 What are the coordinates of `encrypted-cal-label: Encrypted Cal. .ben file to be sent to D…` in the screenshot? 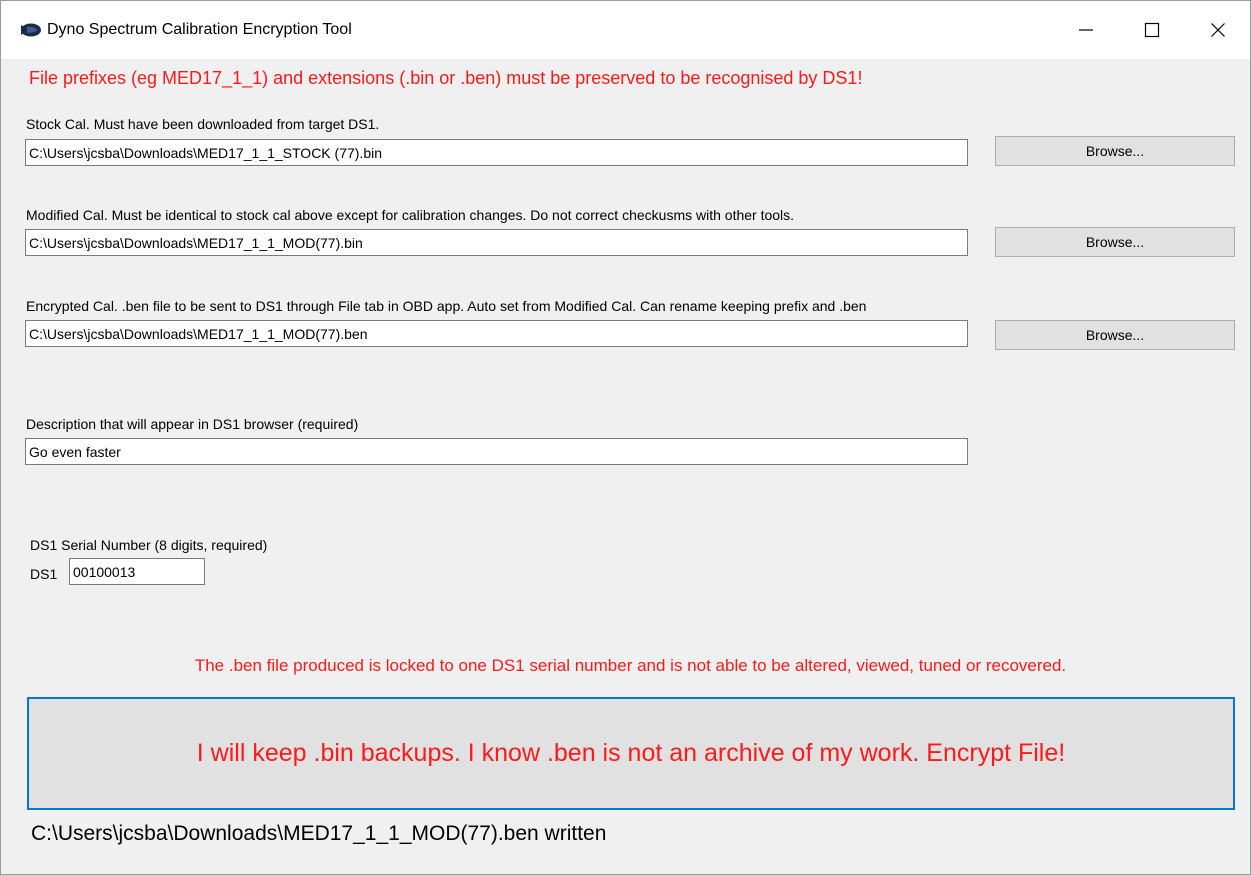 It's located at (446, 306).